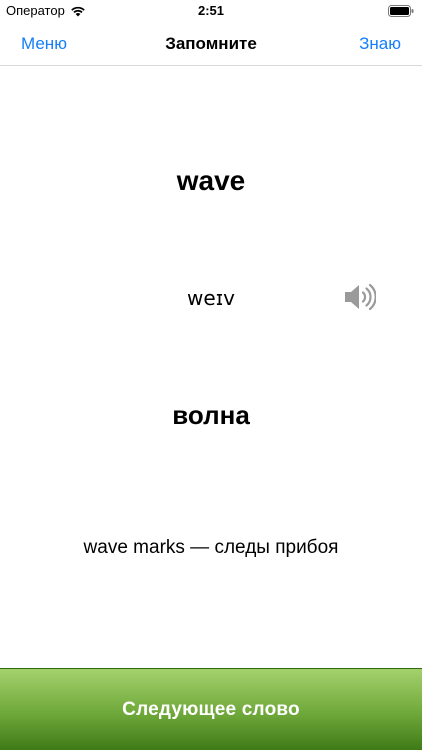 This screenshot has width=422, height=750. What do you see at coordinates (211, 44) in the screenshot?
I see `navigation-bar: Меню Запомните Знаю` at bounding box center [211, 44].